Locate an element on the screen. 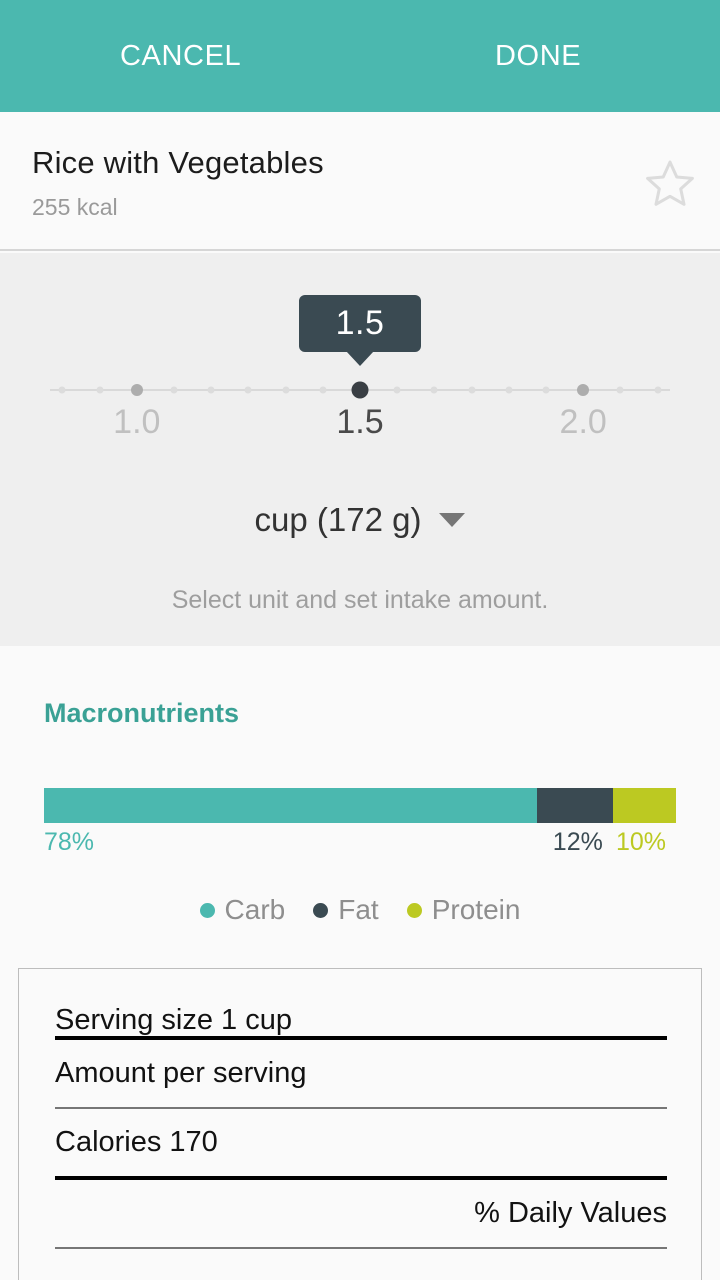 Image resolution: width=720 pixels, height=1280 pixels. macro-segment-carb is located at coordinates (290, 805).